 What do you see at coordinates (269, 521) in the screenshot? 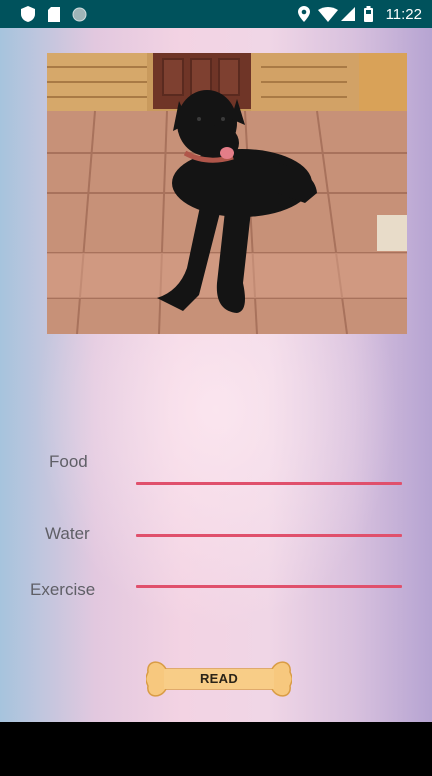
I see `water-input` at bounding box center [269, 521].